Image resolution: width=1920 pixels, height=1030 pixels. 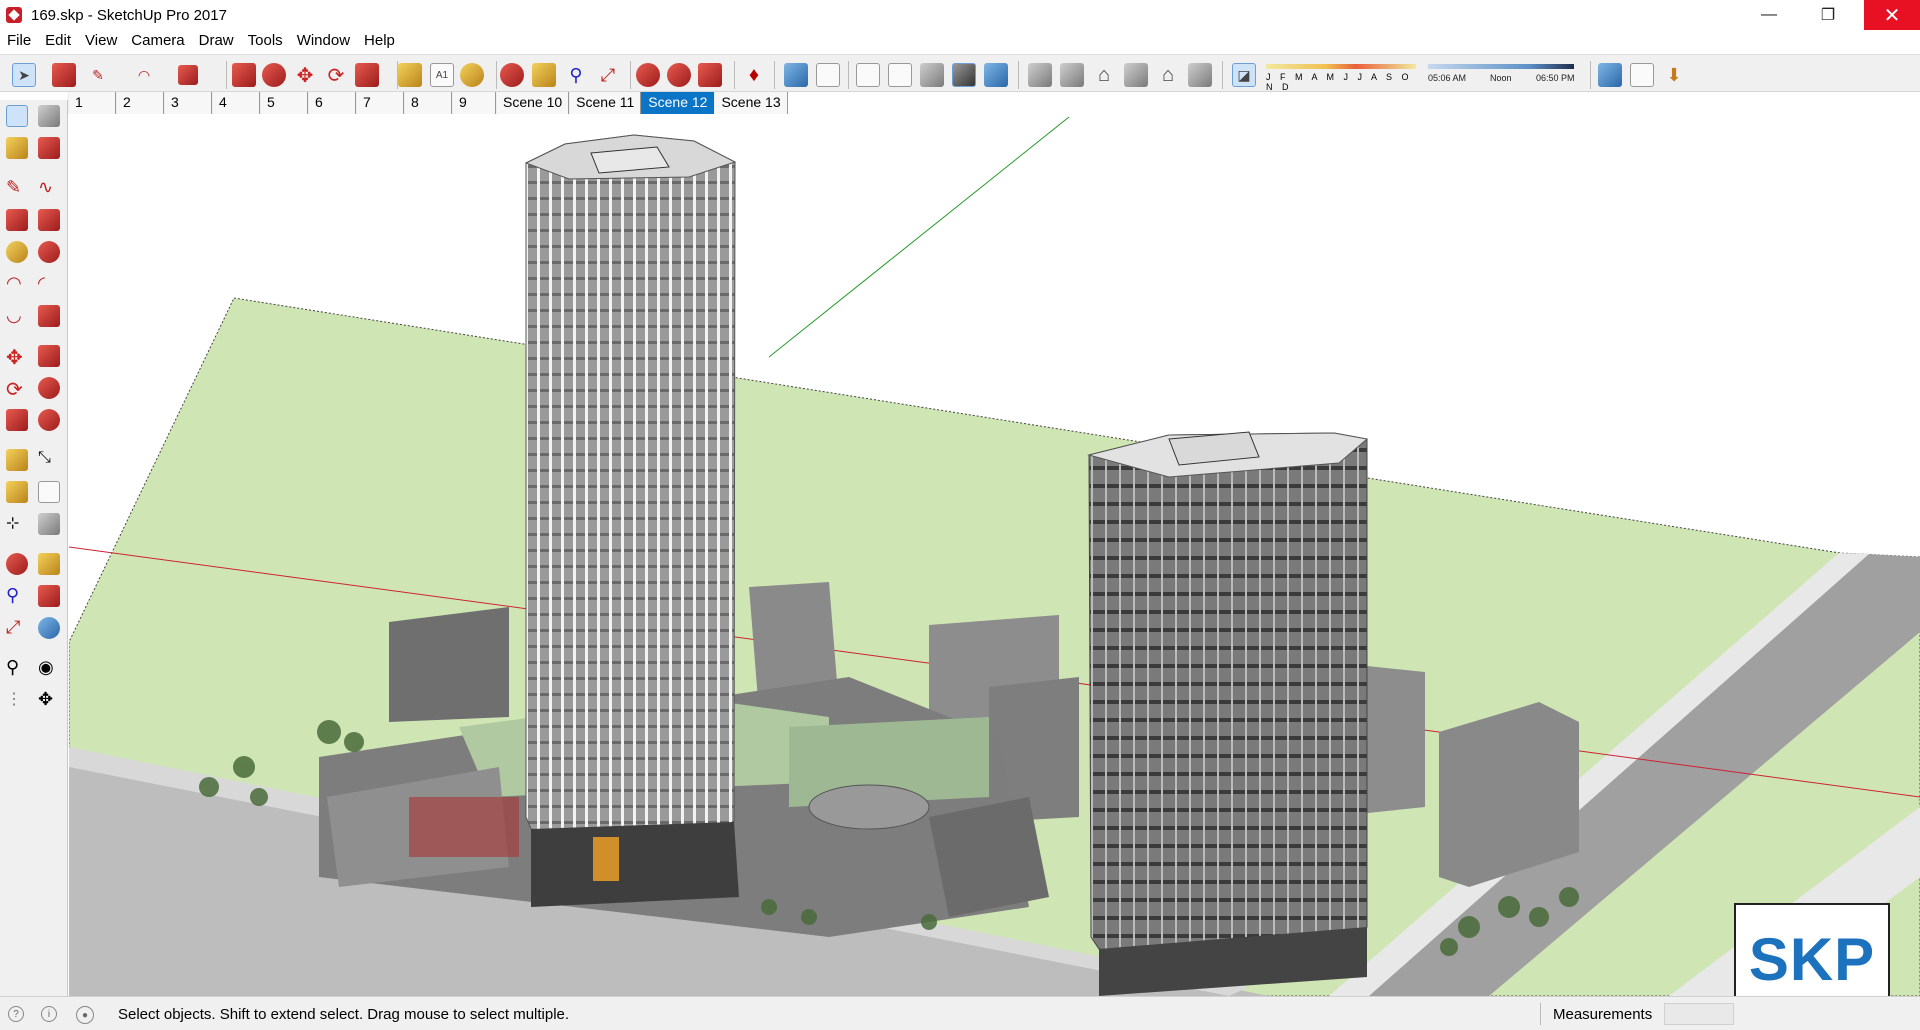 I want to click on warehouse-icon, so click(x=648, y=75).